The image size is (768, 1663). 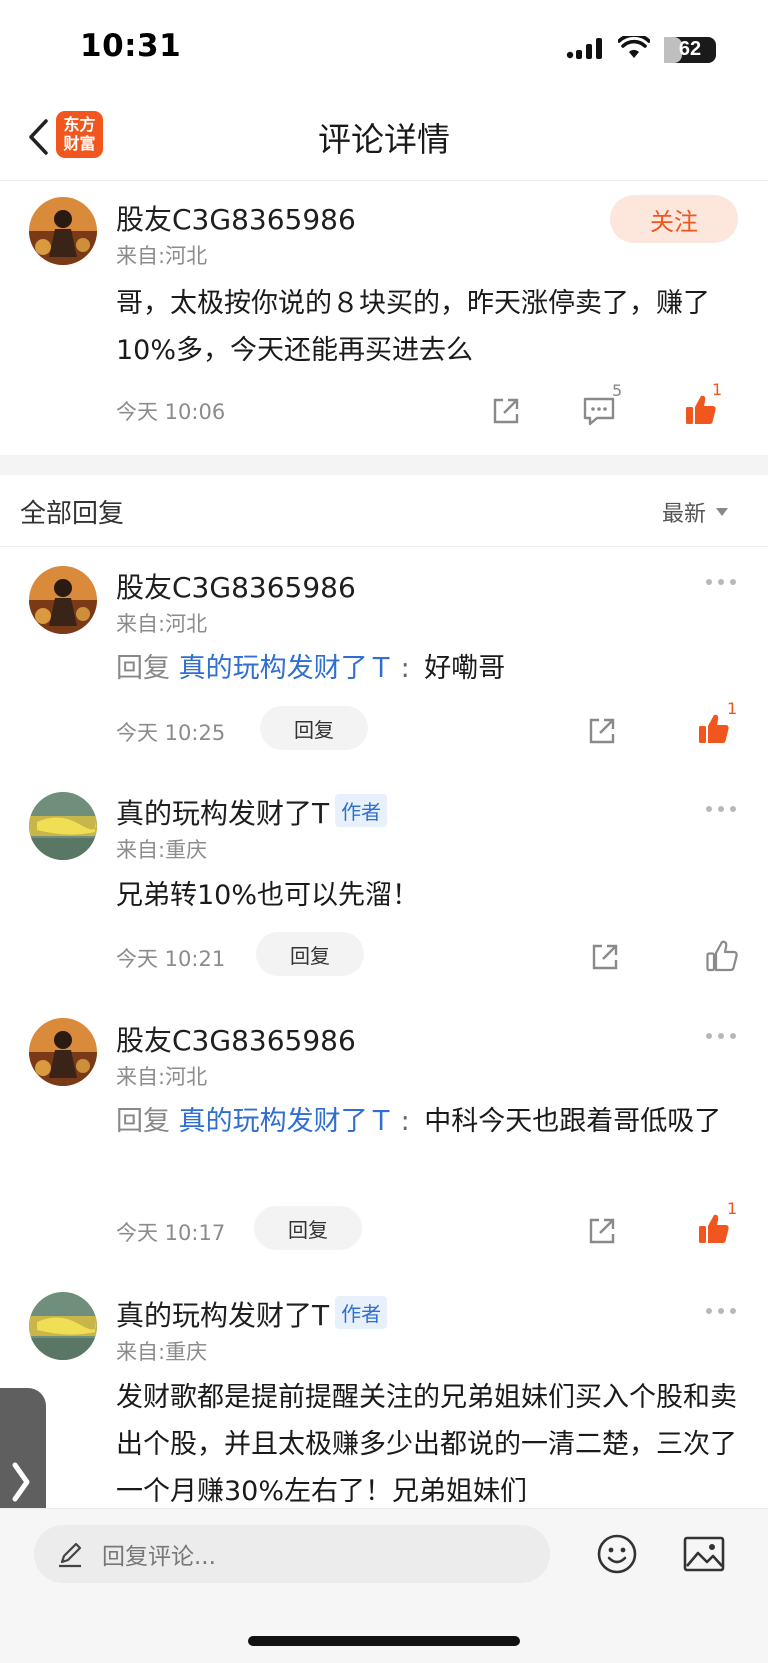 What do you see at coordinates (72, 514) in the screenshot?
I see `replies-title: 全部回复` at bounding box center [72, 514].